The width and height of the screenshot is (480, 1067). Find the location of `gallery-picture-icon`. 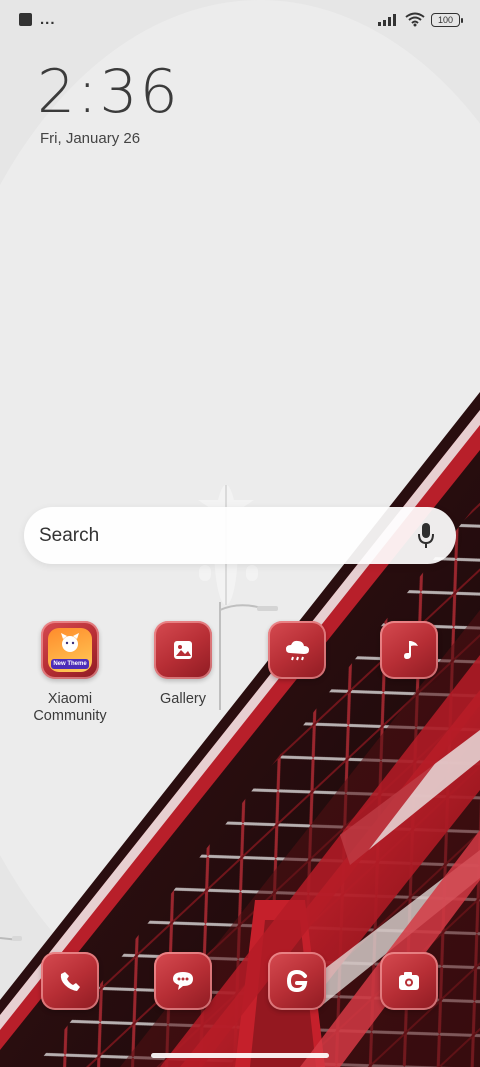

gallery-picture-icon is located at coordinates (183, 650).